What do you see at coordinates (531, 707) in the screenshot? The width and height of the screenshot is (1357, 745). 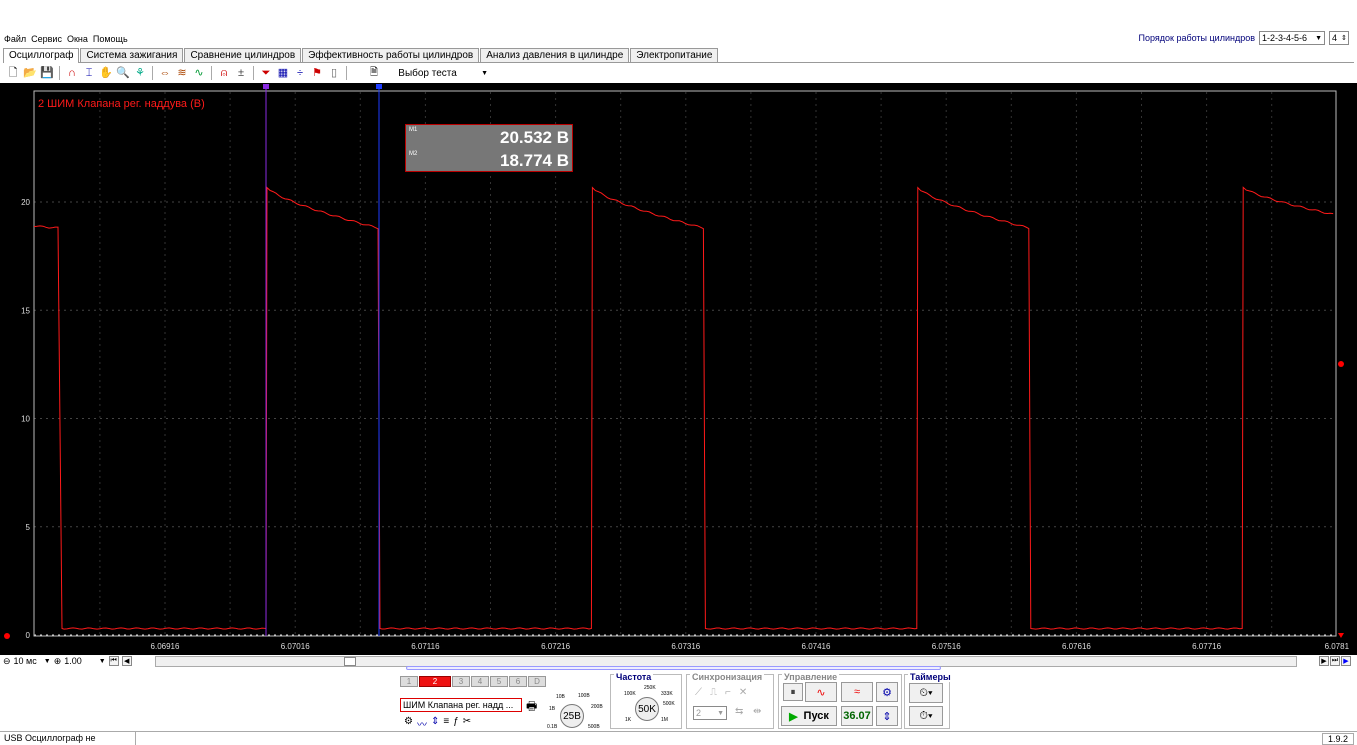 I see `probe-icon: 🖶` at bounding box center [531, 707].